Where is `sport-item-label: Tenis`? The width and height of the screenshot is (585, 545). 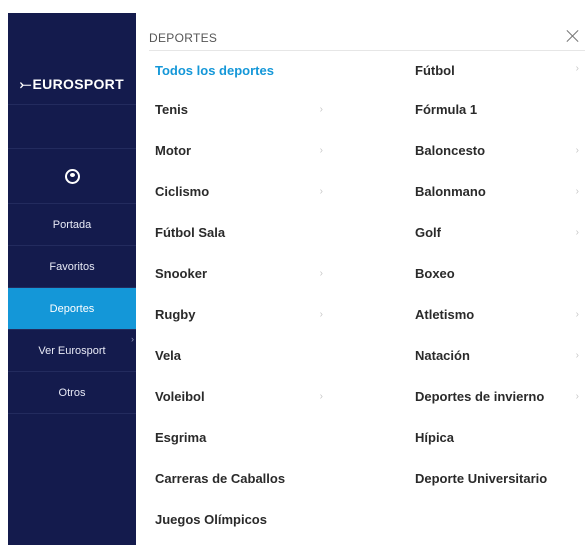
sport-item-label: Tenis is located at coordinates (171, 109).